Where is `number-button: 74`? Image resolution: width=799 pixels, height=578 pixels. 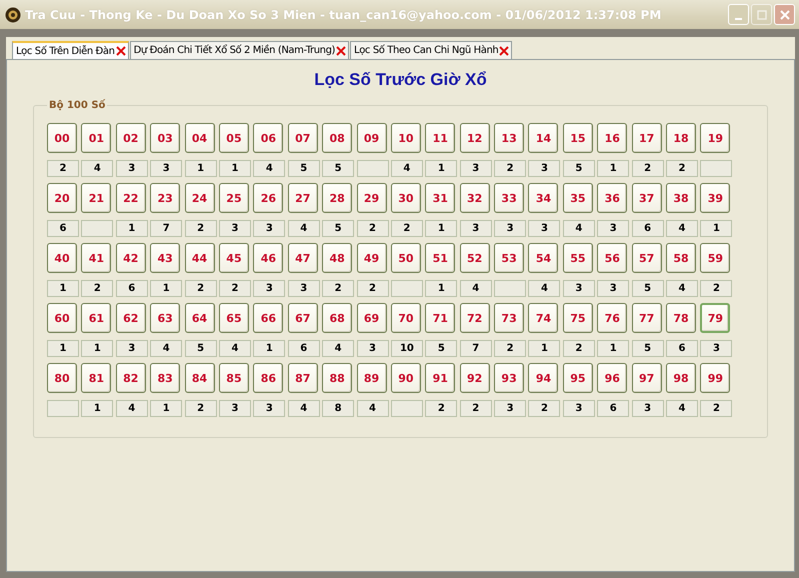 number-button: 74 is located at coordinates (543, 318).